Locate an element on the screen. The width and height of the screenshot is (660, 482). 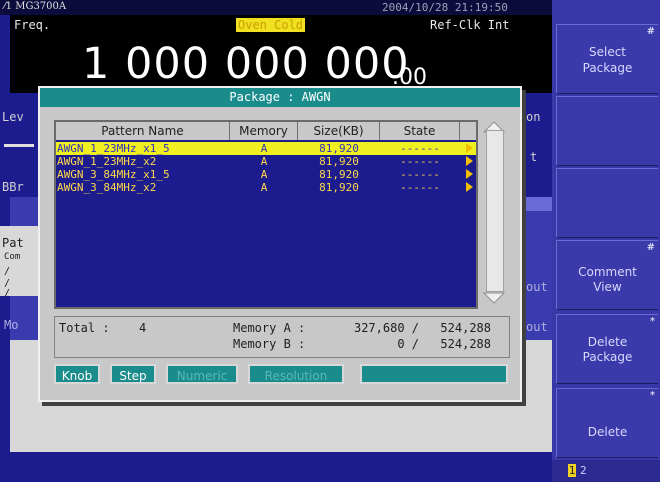
table-row: AWGN_3_84MHz_x2 A 81,920 ------ is located at coordinates (266, 187).